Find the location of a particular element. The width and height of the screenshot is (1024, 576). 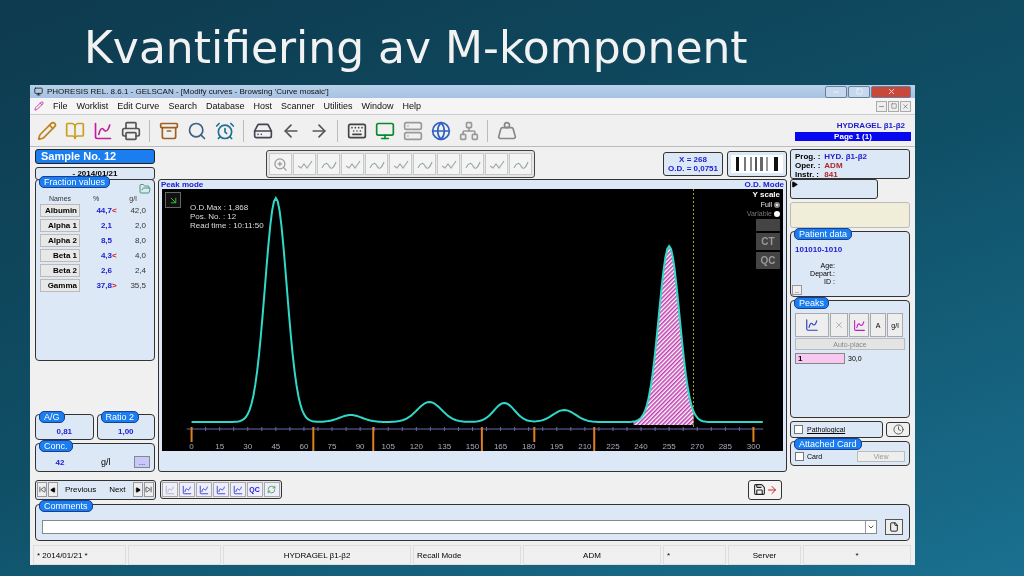

axis-tick-label: 90 is located at coordinates (360, 446).